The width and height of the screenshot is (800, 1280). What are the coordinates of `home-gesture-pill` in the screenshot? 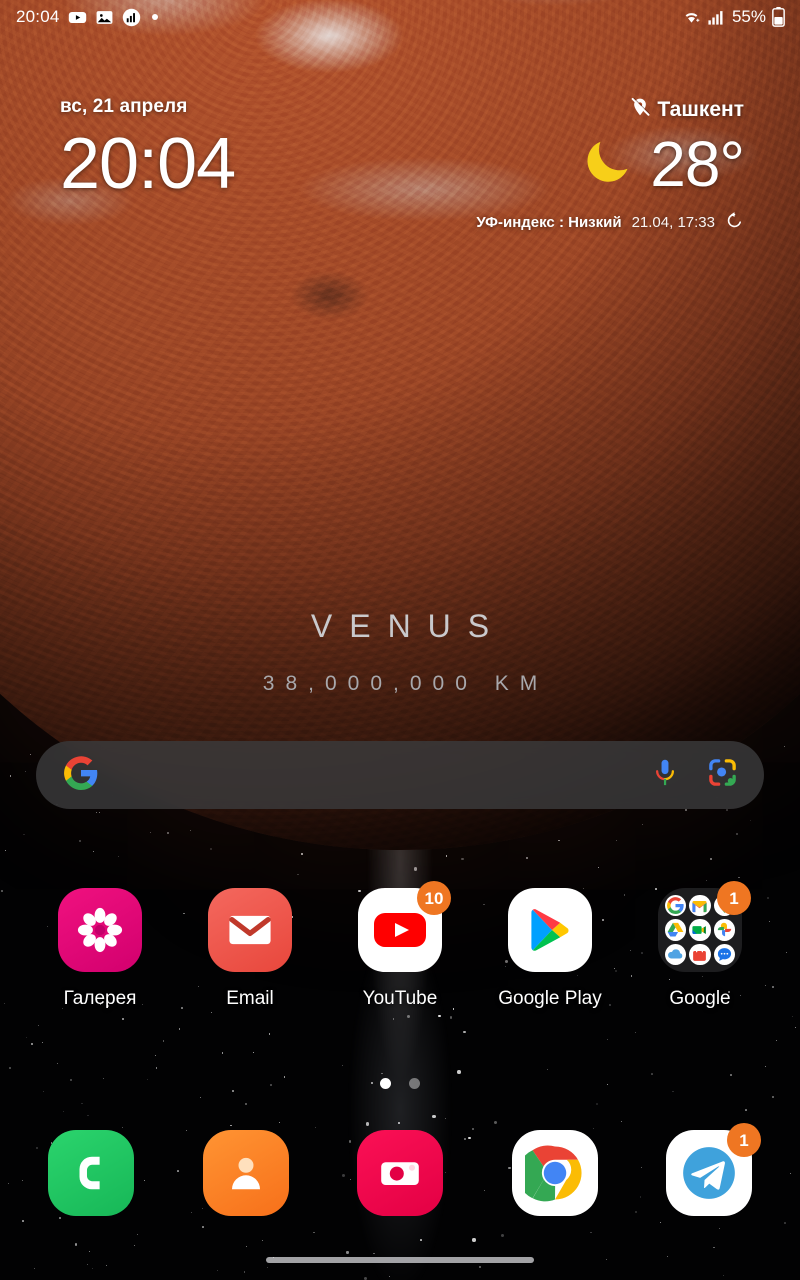 It's located at (400, 1260).